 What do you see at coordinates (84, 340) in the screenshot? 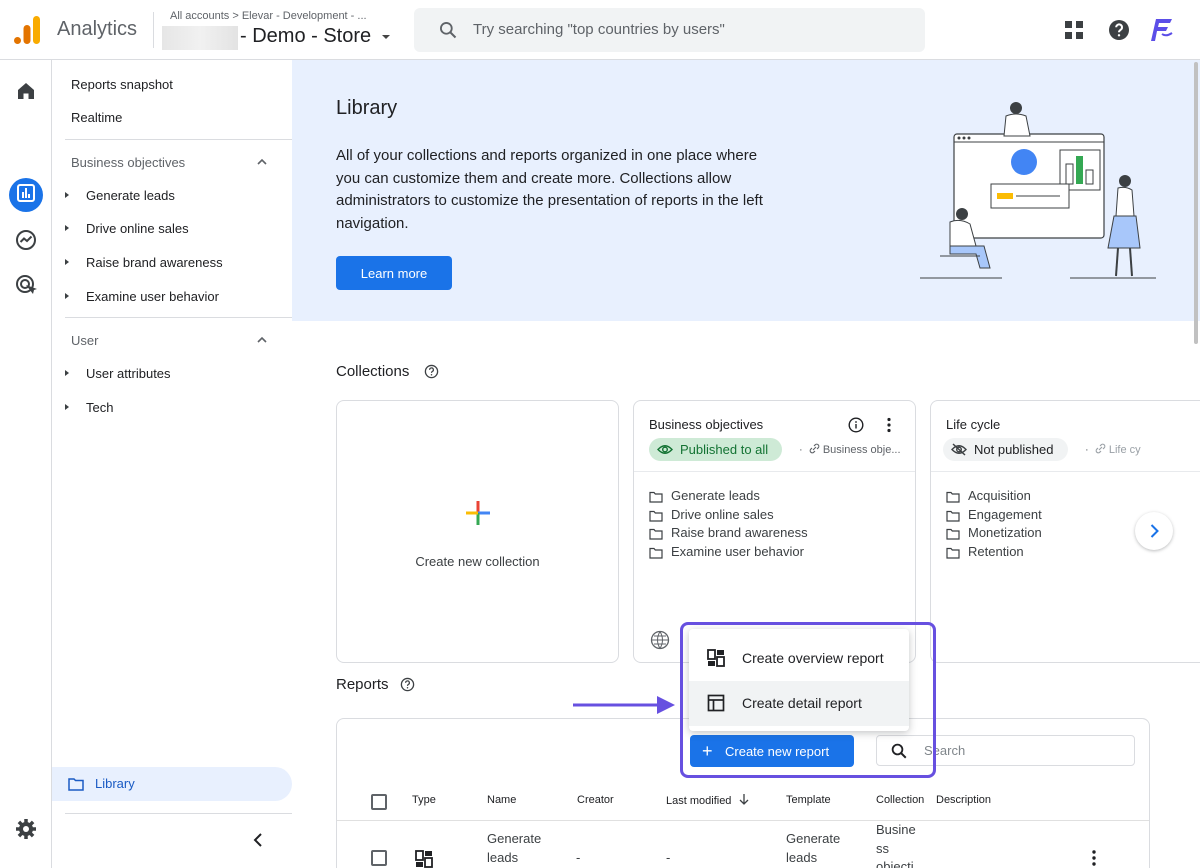
I see `nav-section-user: User` at bounding box center [84, 340].